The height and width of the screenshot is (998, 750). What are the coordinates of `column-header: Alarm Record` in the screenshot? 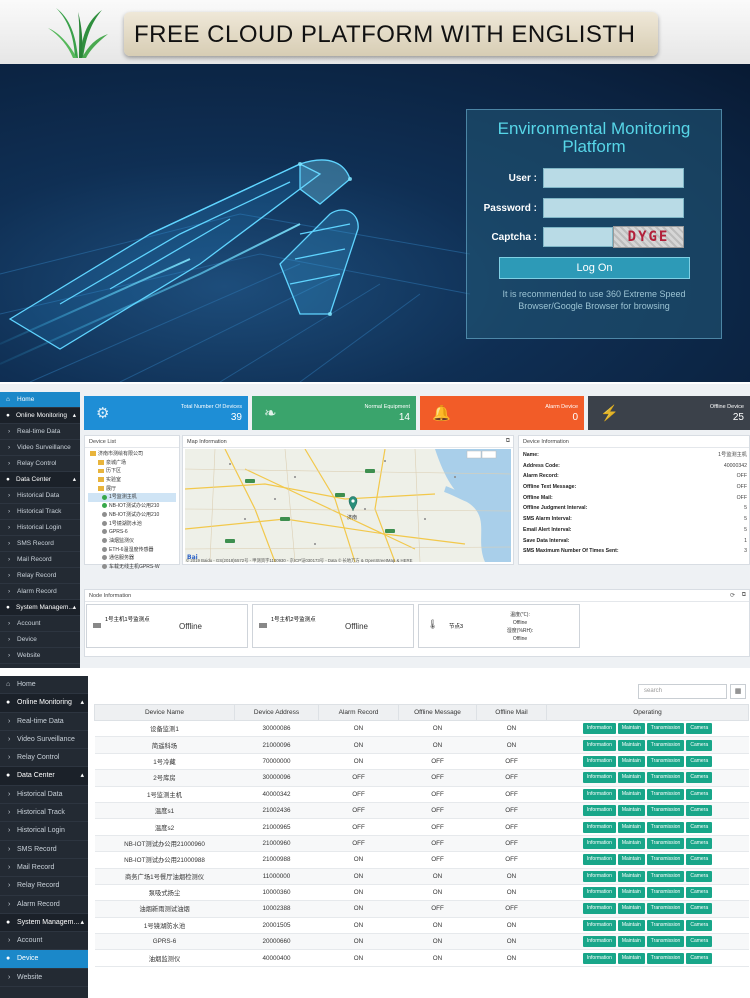 It's located at (358, 712).